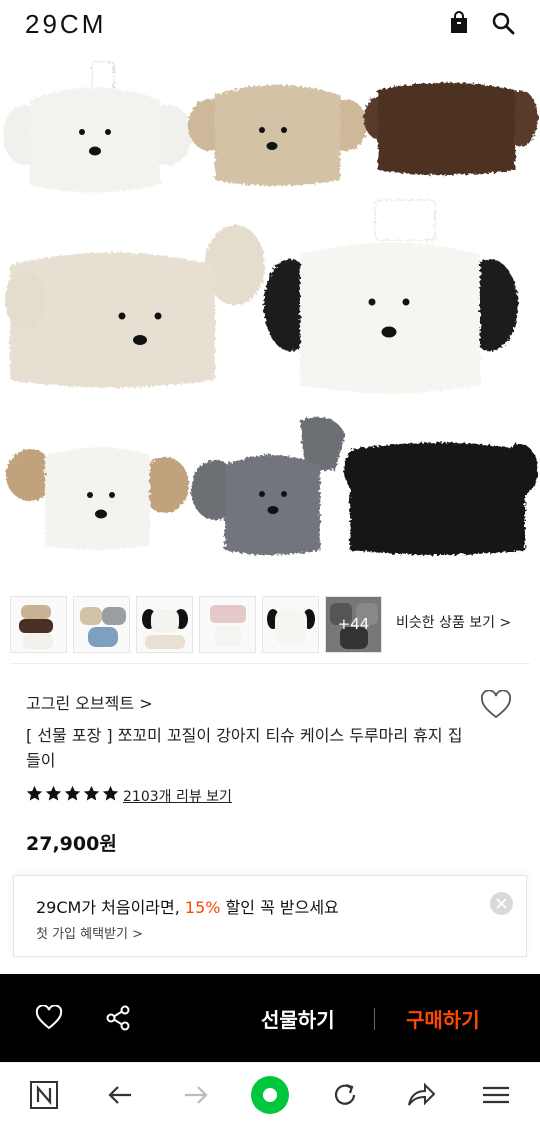 The width and height of the screenshot is (540, 1127). I want to click on close-button, so click(501, 903).